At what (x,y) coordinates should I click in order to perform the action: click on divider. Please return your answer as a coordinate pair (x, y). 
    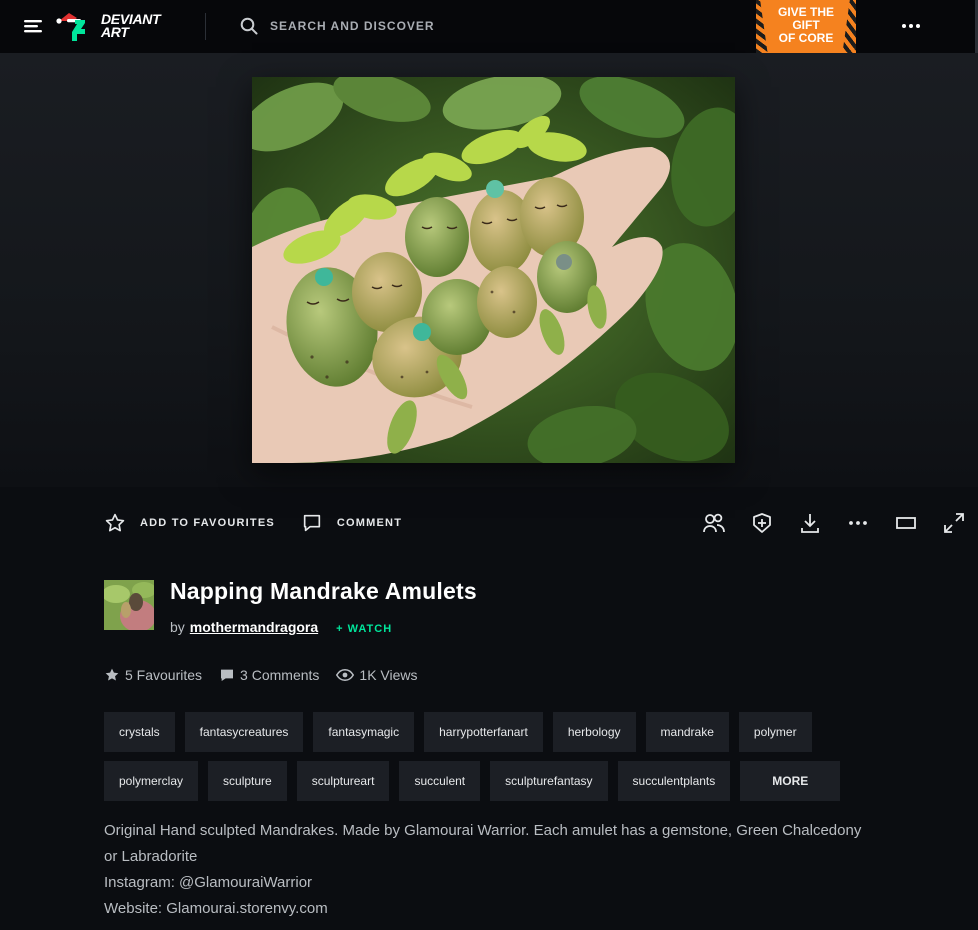
    Looking at the image, I should click on (205, 26).